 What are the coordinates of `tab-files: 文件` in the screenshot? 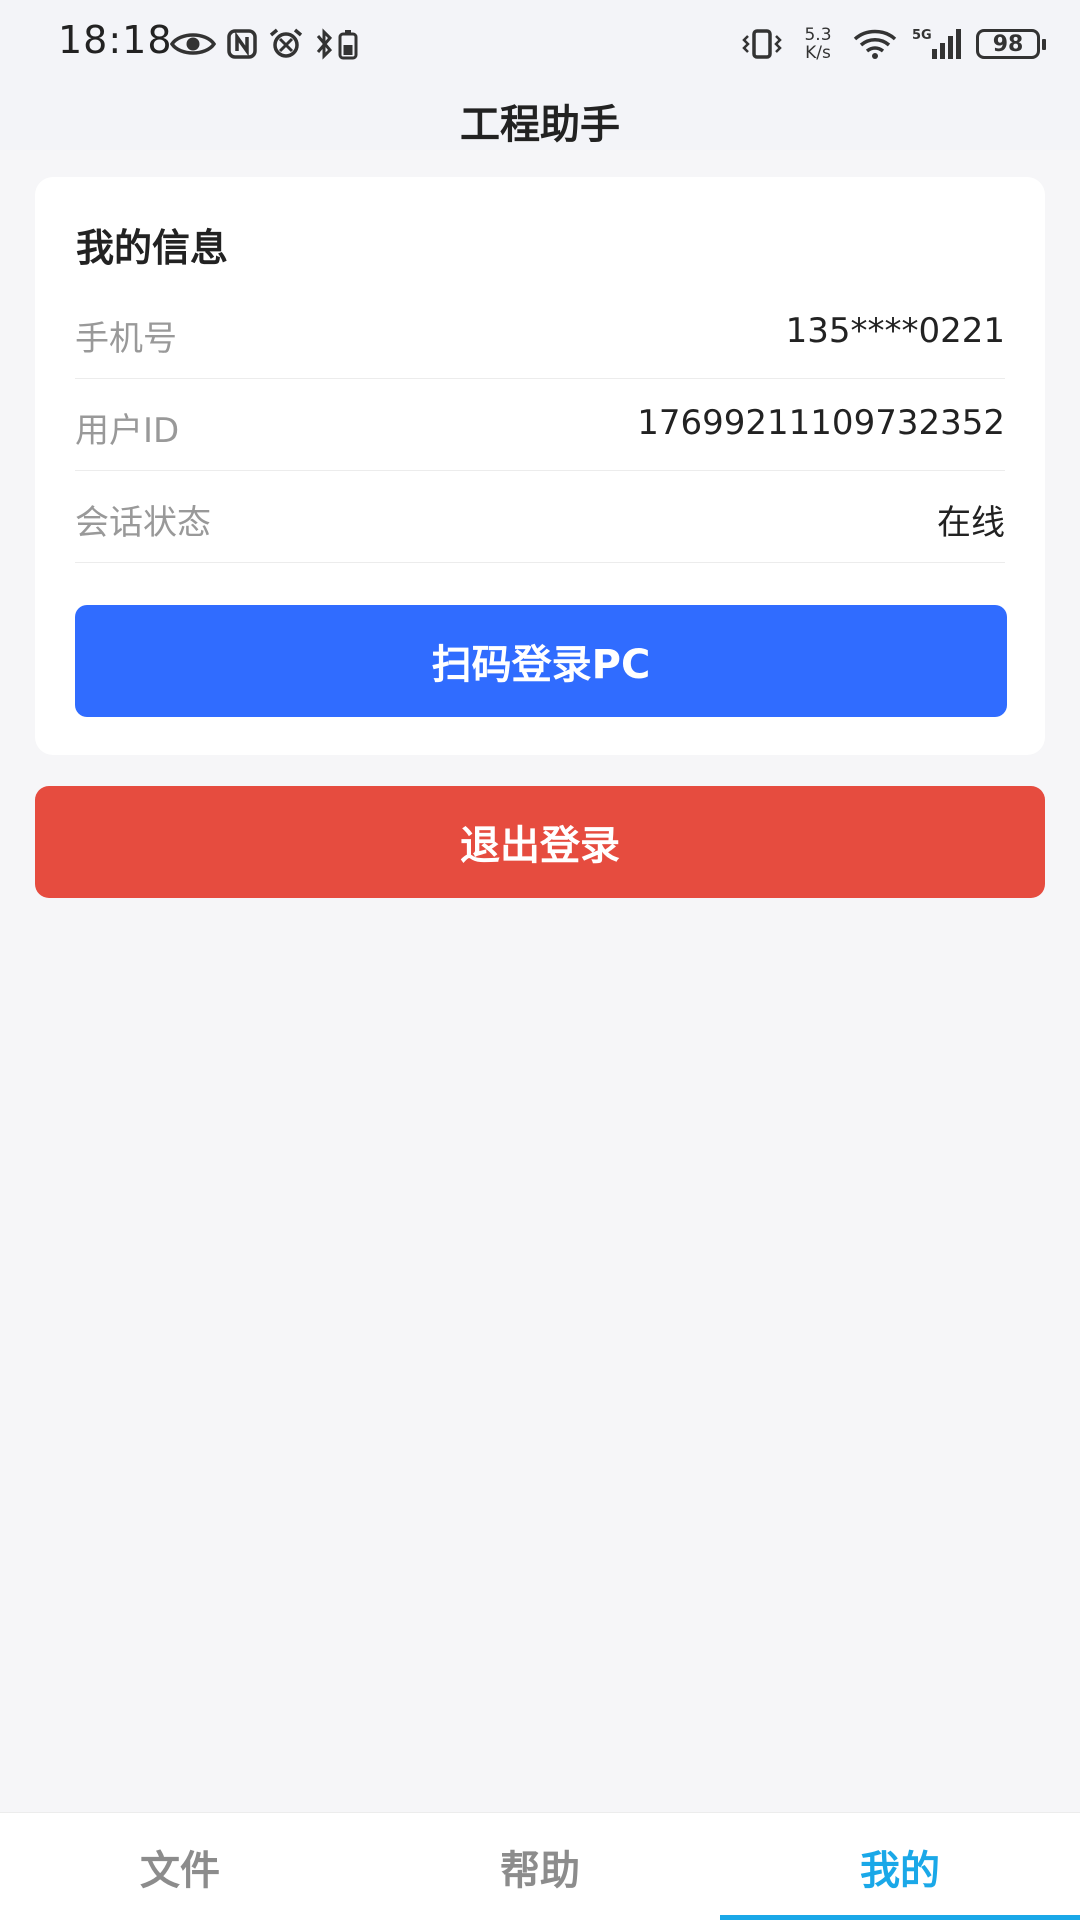 It's located at (180, 1866).